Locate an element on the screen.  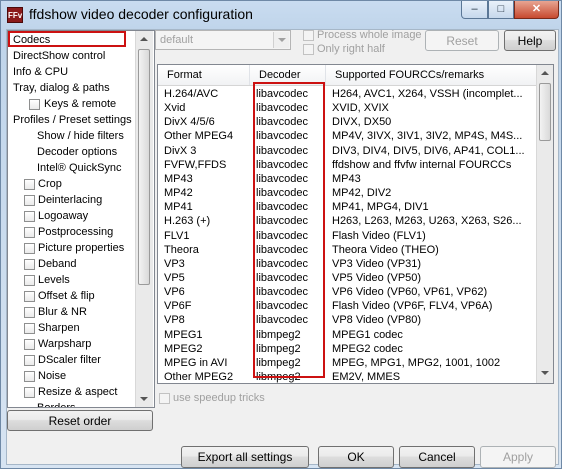
tree-scroll-thumb is located at coordinates (144, 167).